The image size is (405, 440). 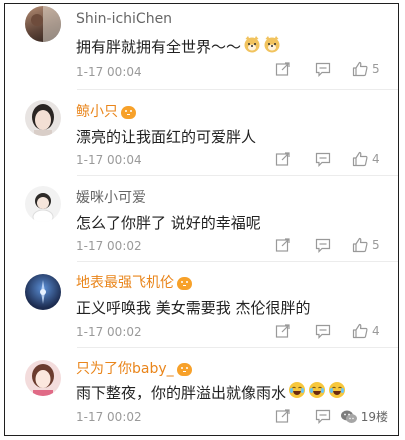 What do you see at coordinates (134, 369) in the screenshot?
I see `username: 只为了你baby_` at bounding box center [134, 369].